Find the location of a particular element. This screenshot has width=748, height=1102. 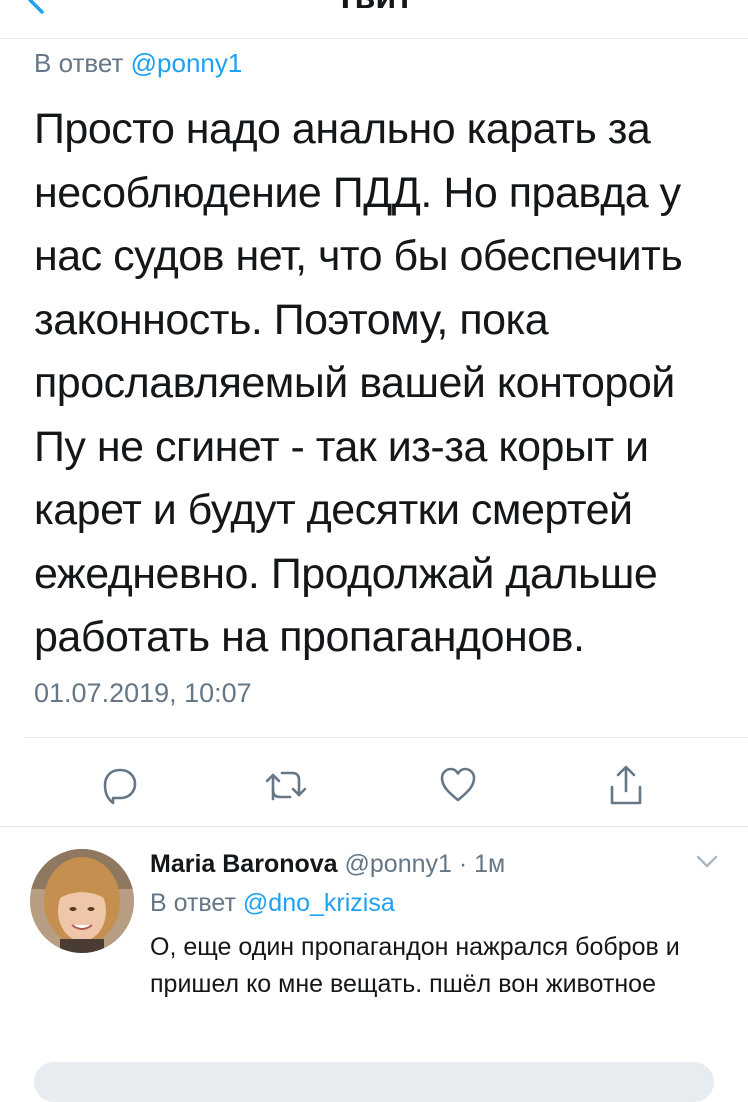

heart-icon is located at coordinates (458, 784).